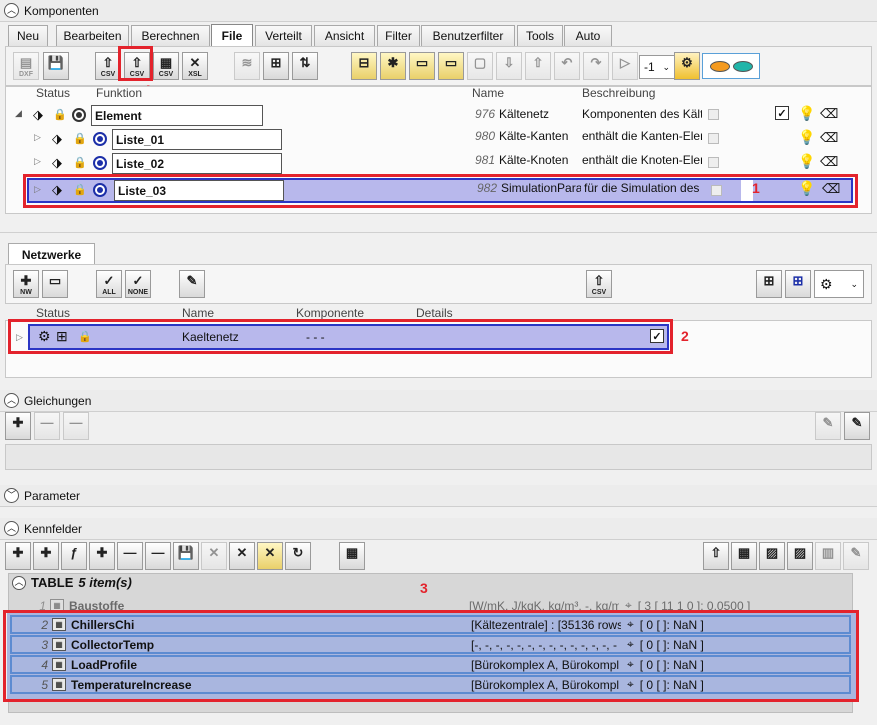 This screenshot has width=877, height=725. Describe the element at coordinates (51, 254) in the screenshot. I see `tab-netzwerke: Netzwerke` at that location.